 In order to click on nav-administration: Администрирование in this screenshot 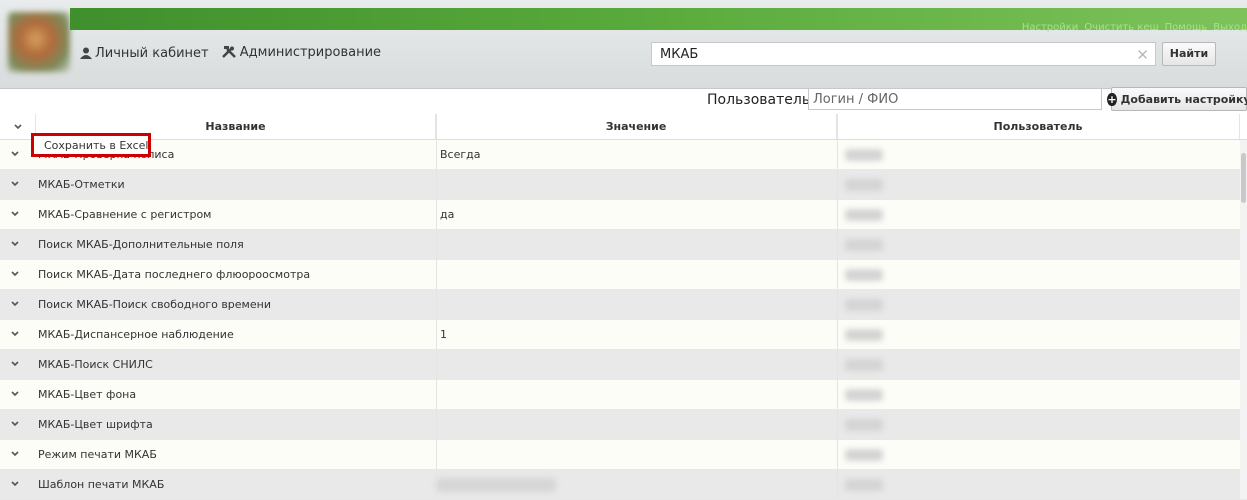, I will do `click(301, 52)`.